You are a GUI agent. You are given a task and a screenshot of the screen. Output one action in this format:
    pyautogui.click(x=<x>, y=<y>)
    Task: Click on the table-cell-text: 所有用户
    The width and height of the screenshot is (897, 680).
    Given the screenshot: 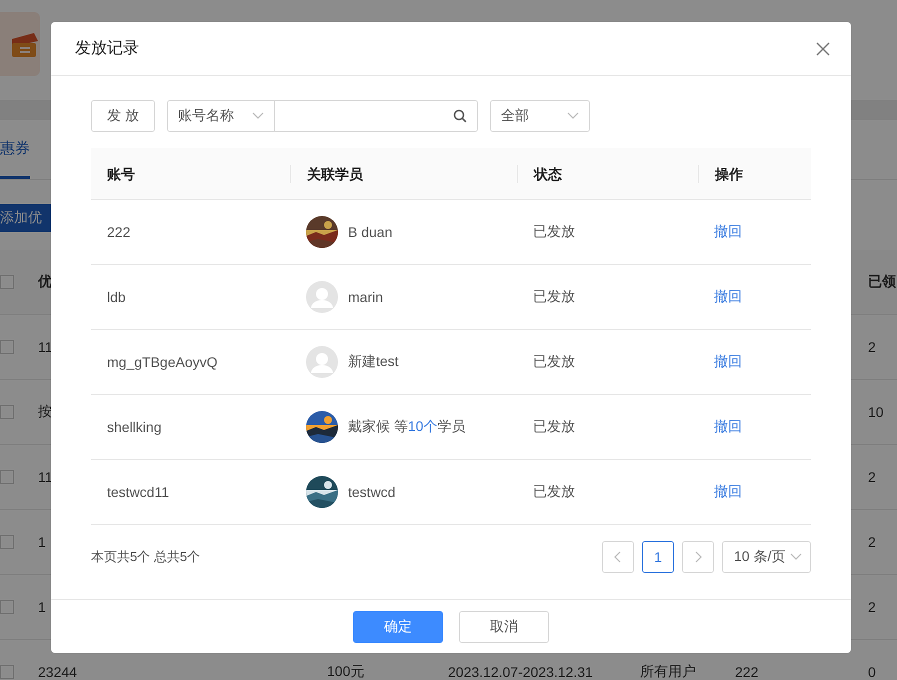 What is the action you would take?
    pyautogui.click(x=668, y=671)
    